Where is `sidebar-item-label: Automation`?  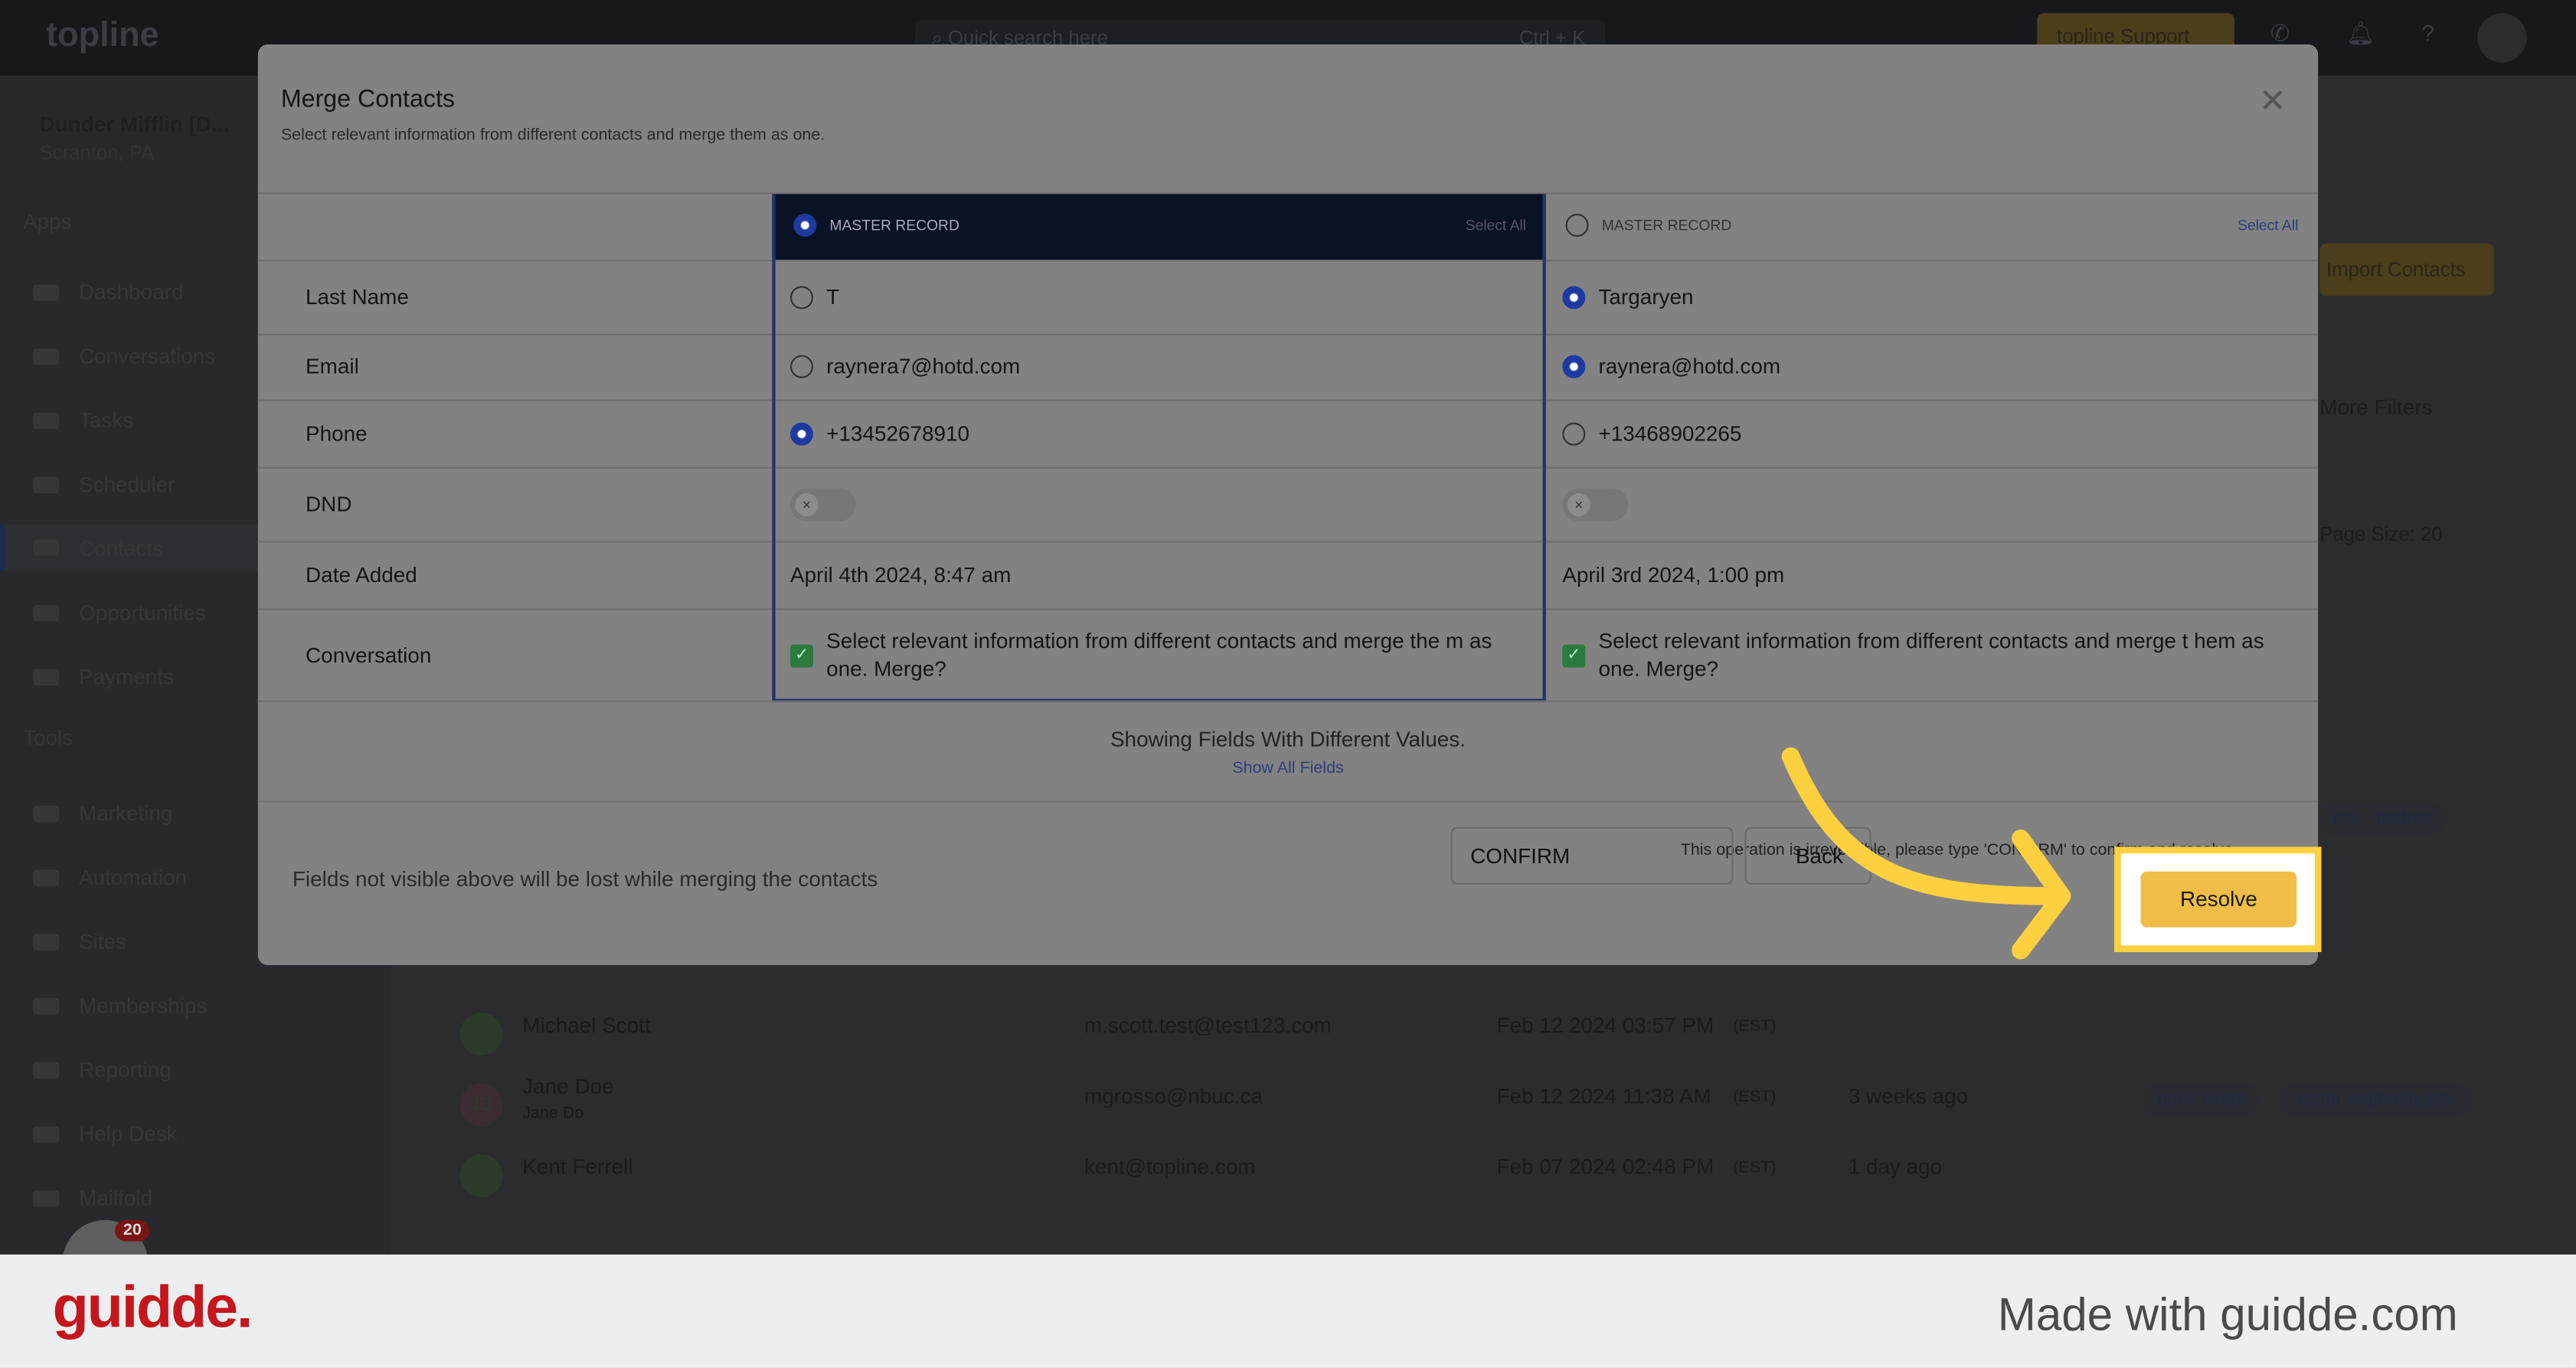 sidebar-item-label: Automation is located at coordinates (133, 877).